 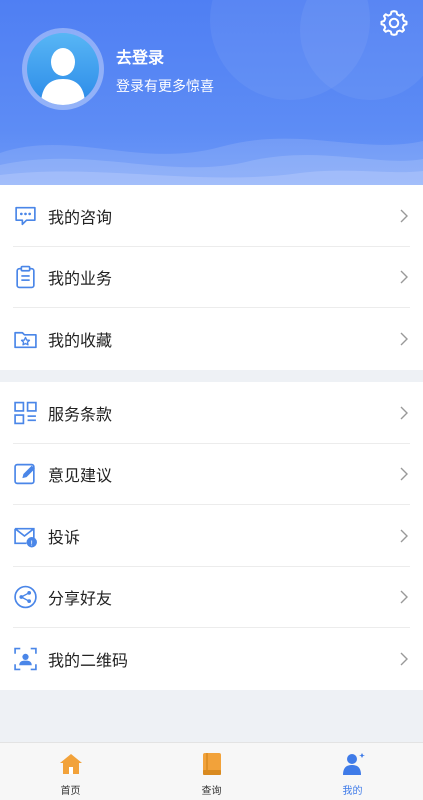 I want to click on menu-item-complaint: ! 投诉, so click(x=211, y=536).